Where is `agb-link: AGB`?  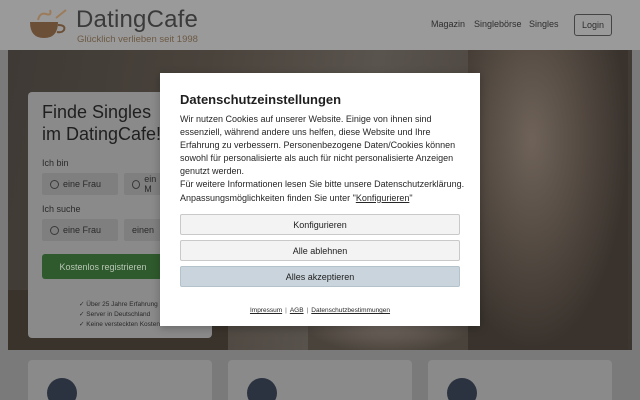 agb-link: AGB is located at coordinates (297, 310).